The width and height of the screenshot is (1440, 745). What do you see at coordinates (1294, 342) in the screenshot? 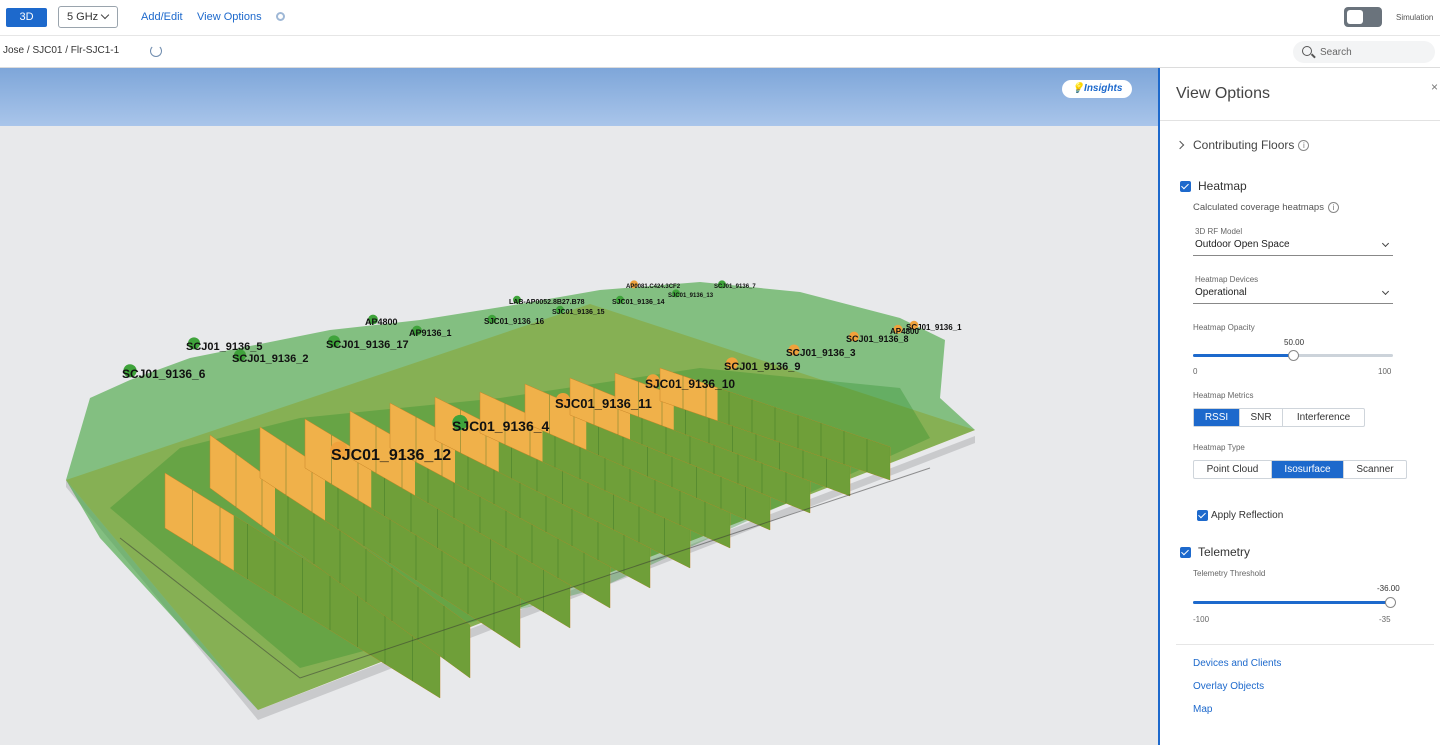
I see `heatmap-opacity-value: 50.00` at bounding box center [1294, 342].